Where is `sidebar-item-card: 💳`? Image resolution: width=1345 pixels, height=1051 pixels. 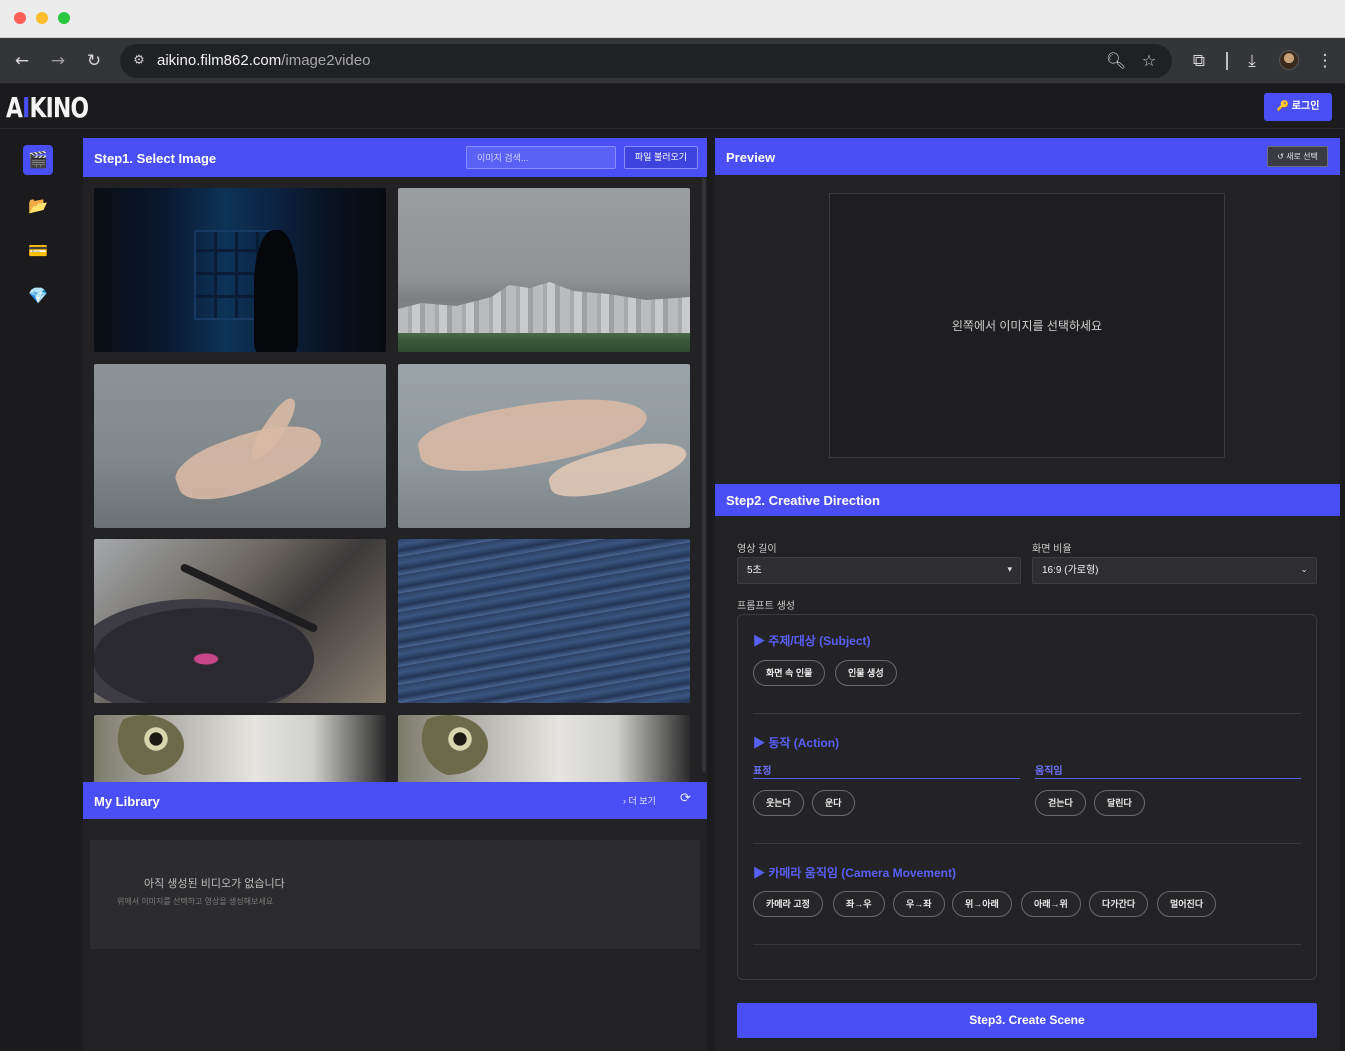 sidebar-item-card: 💳 is located at coordinates (38, 251).